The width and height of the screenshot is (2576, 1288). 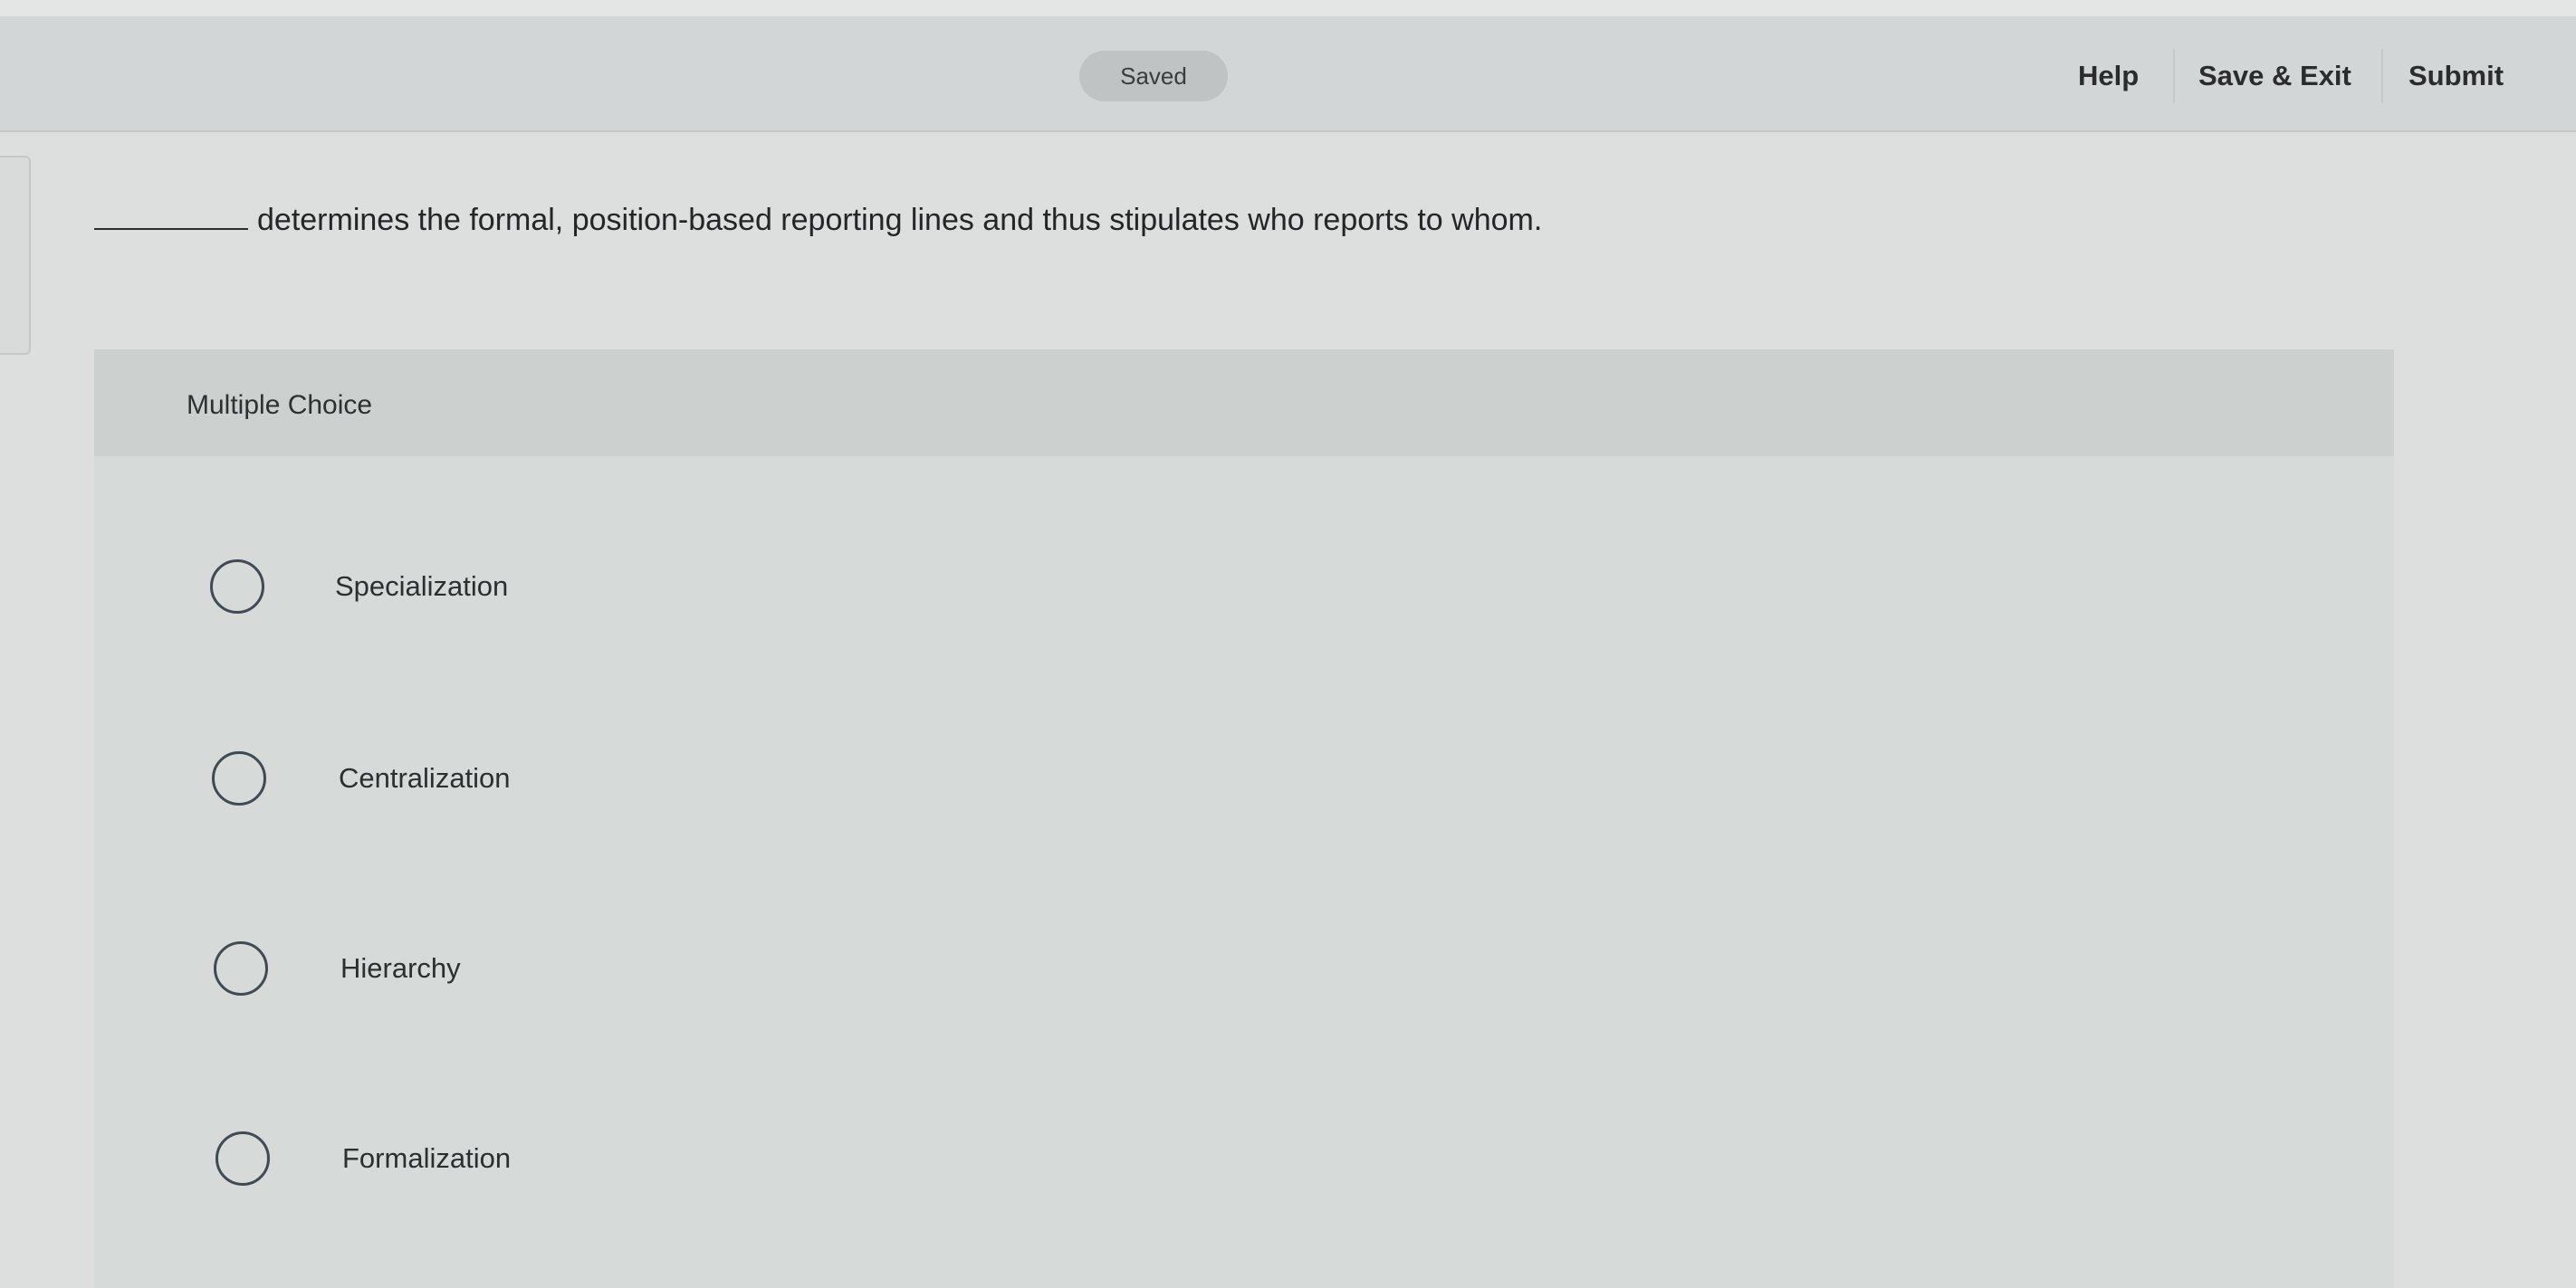 I want to click on choice-centralization: Centralization, so click(x=619, y=782).